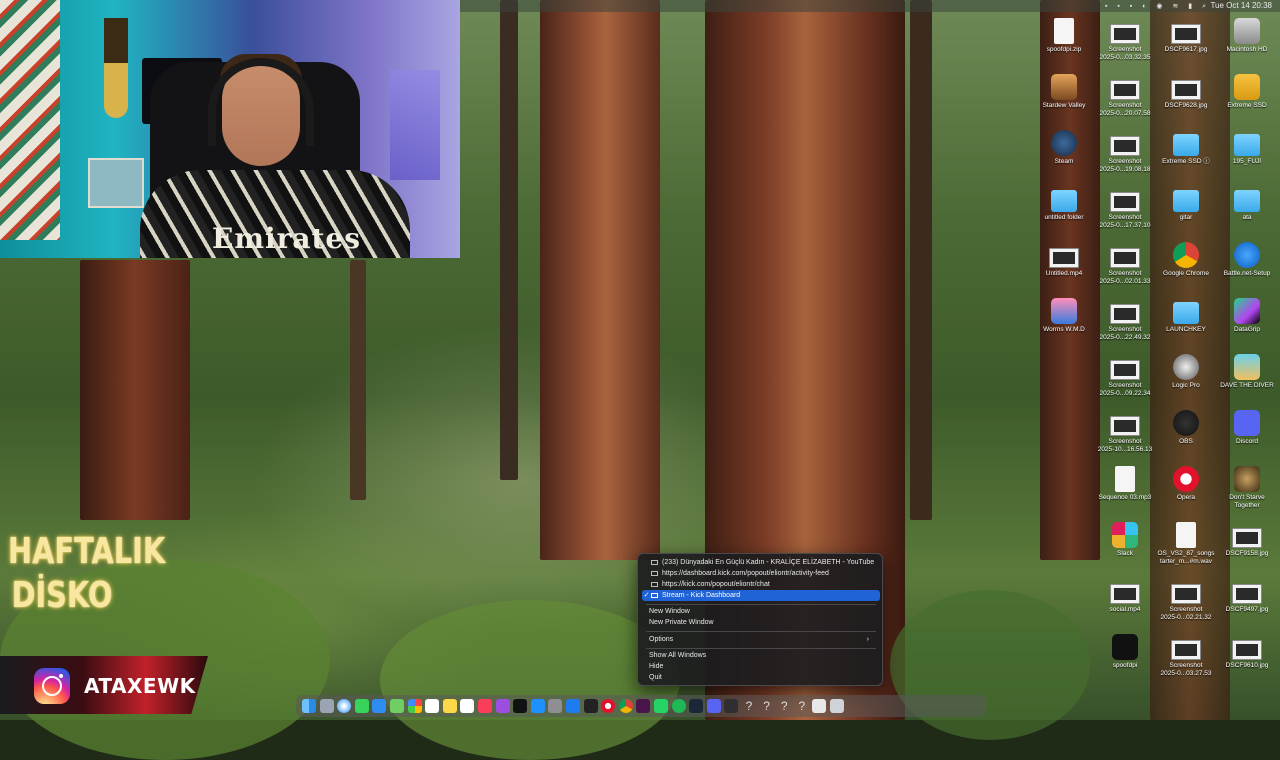 The width and height of the screenshot is (1280, 760). Describe the element at coordinates (1125, 333) in the screenshot. I see `desktop-icon-label: Screenshot 2025-0...22.49.32` at that location.